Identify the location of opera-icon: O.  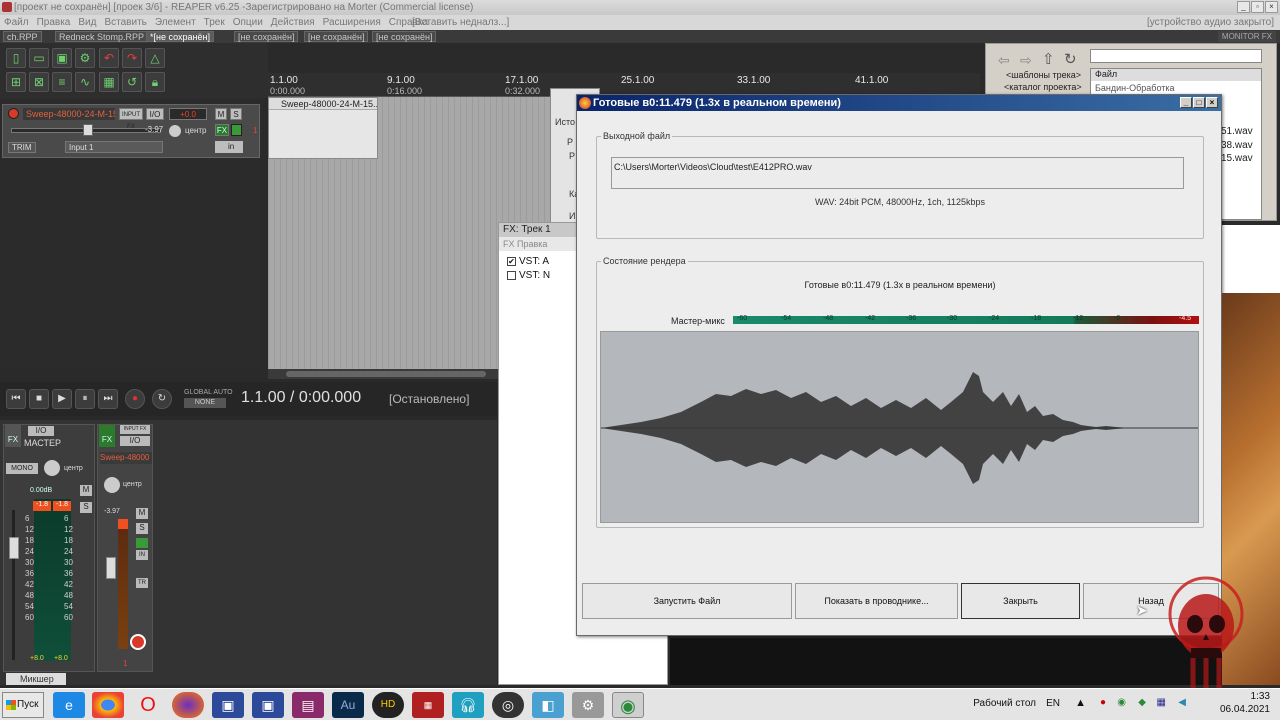
(148, 705).